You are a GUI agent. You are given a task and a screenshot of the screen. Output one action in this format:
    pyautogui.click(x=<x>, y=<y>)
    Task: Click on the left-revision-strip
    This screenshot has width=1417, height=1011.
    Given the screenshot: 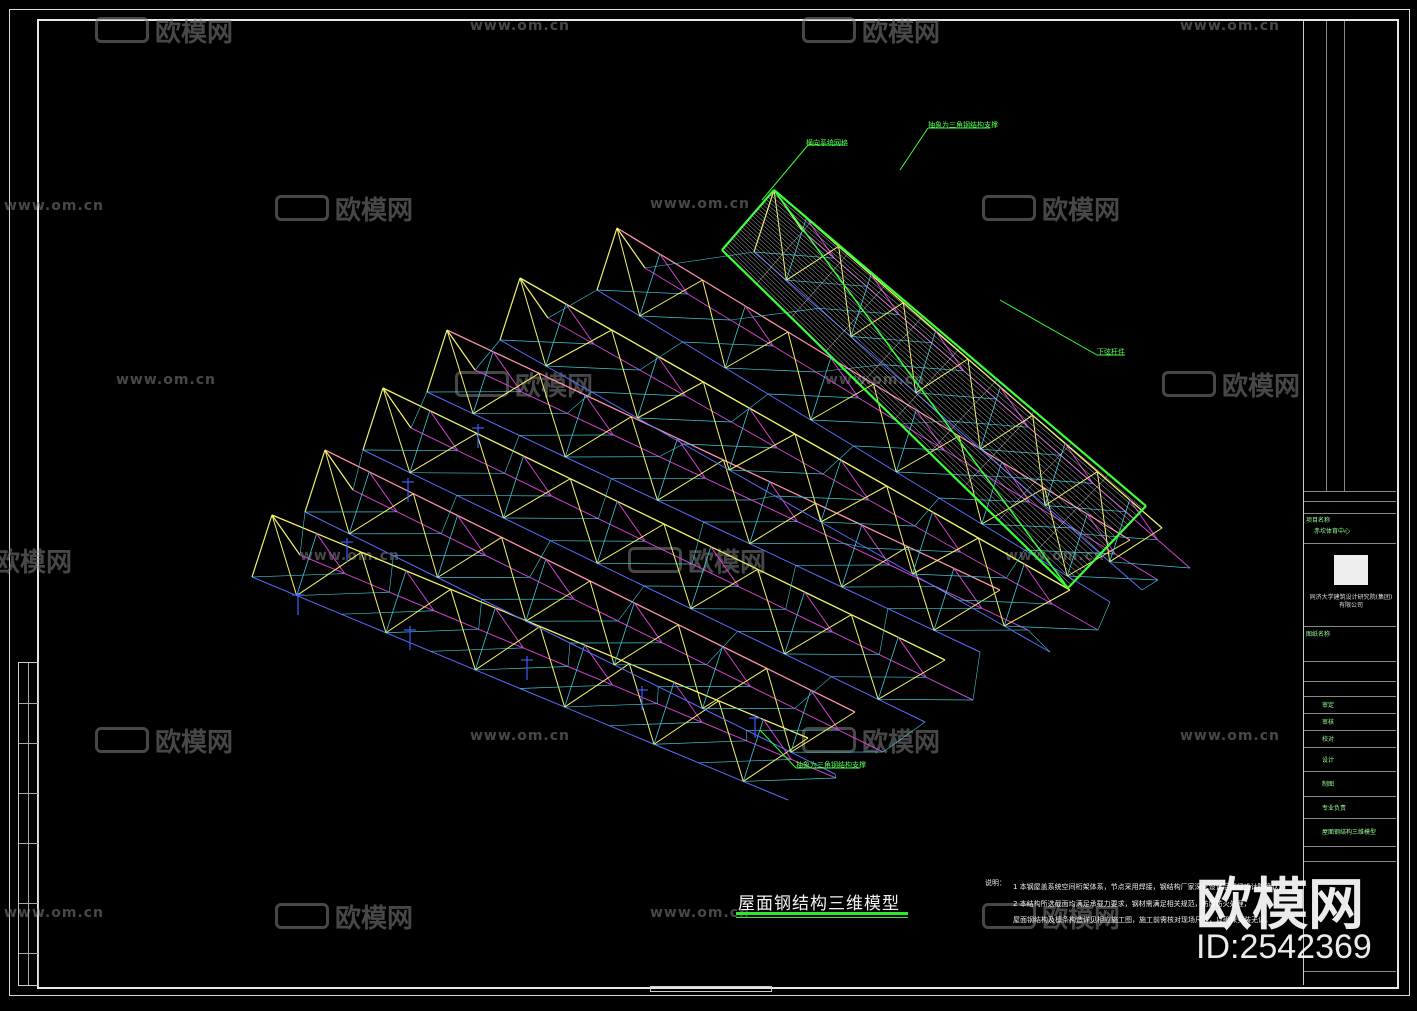 What is the action you would take?
    pyautogui.click(x=28, y=824)
    